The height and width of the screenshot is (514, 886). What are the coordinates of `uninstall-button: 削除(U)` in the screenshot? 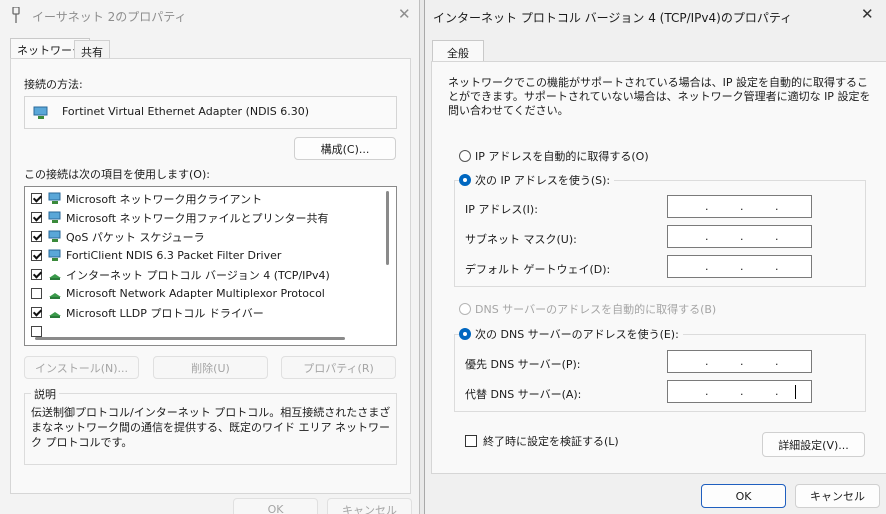 It's located at (210, 367).